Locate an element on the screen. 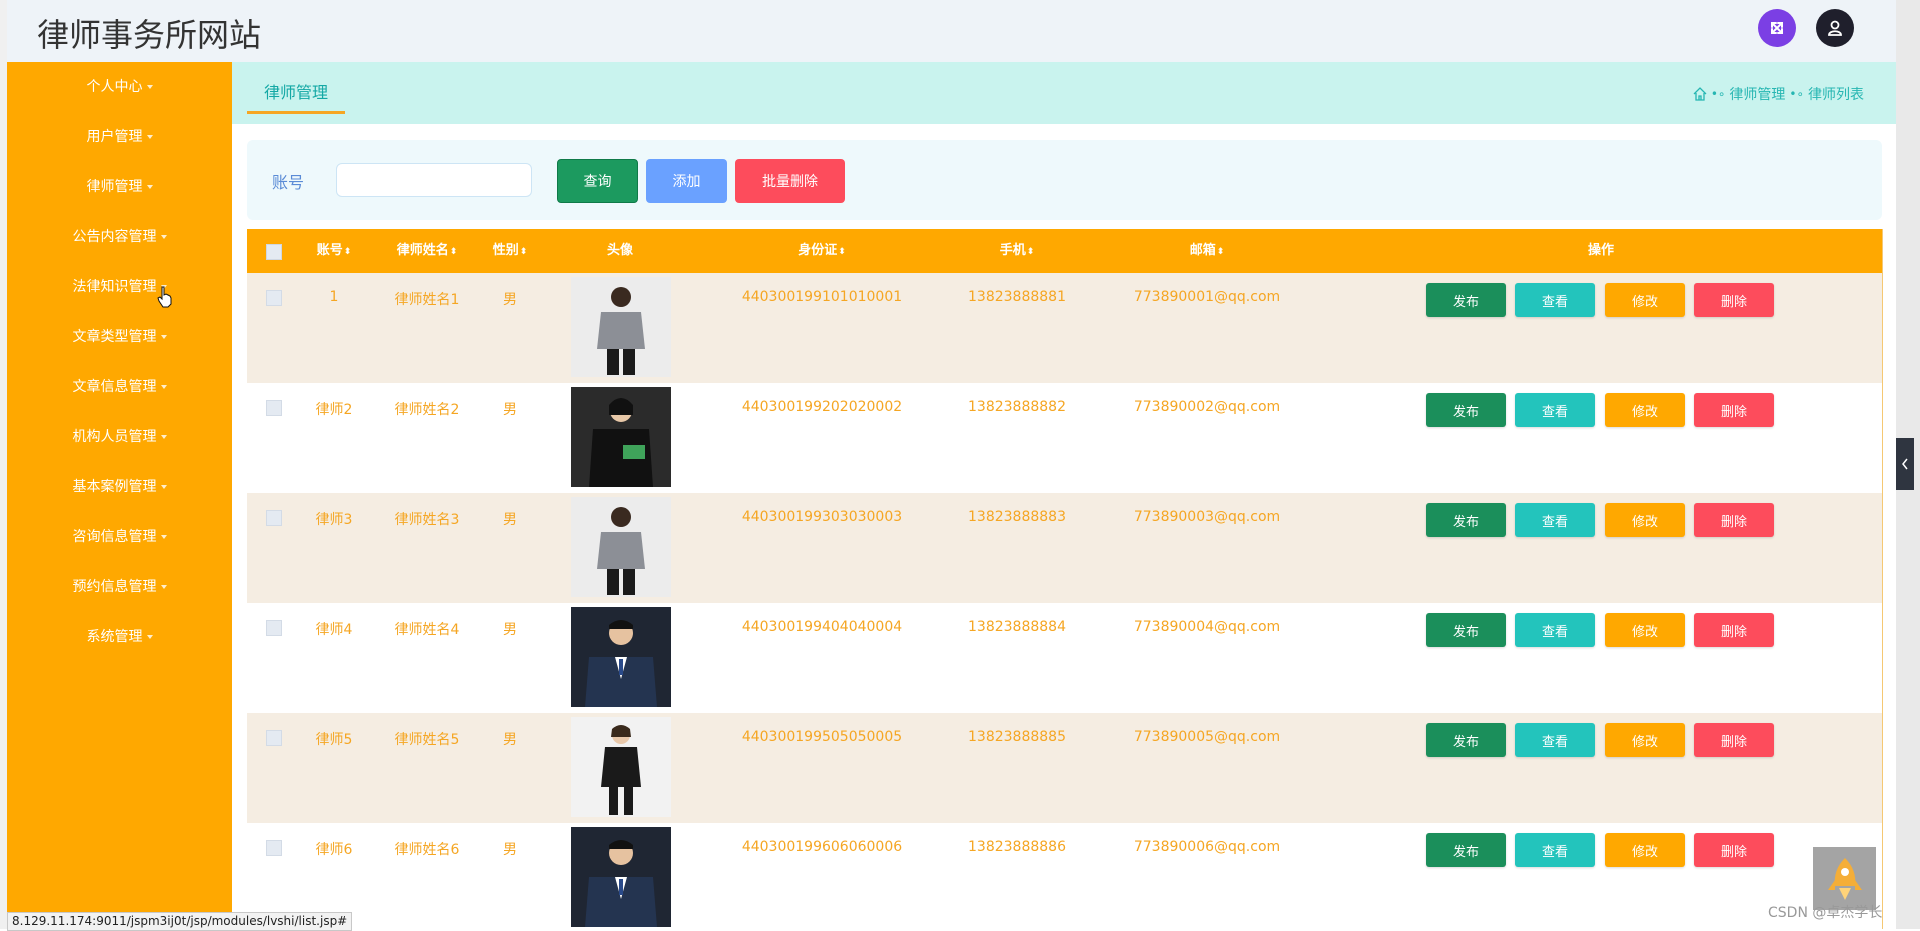  batch-delete-button: 批量删除 is located at coordinates (790, 181).